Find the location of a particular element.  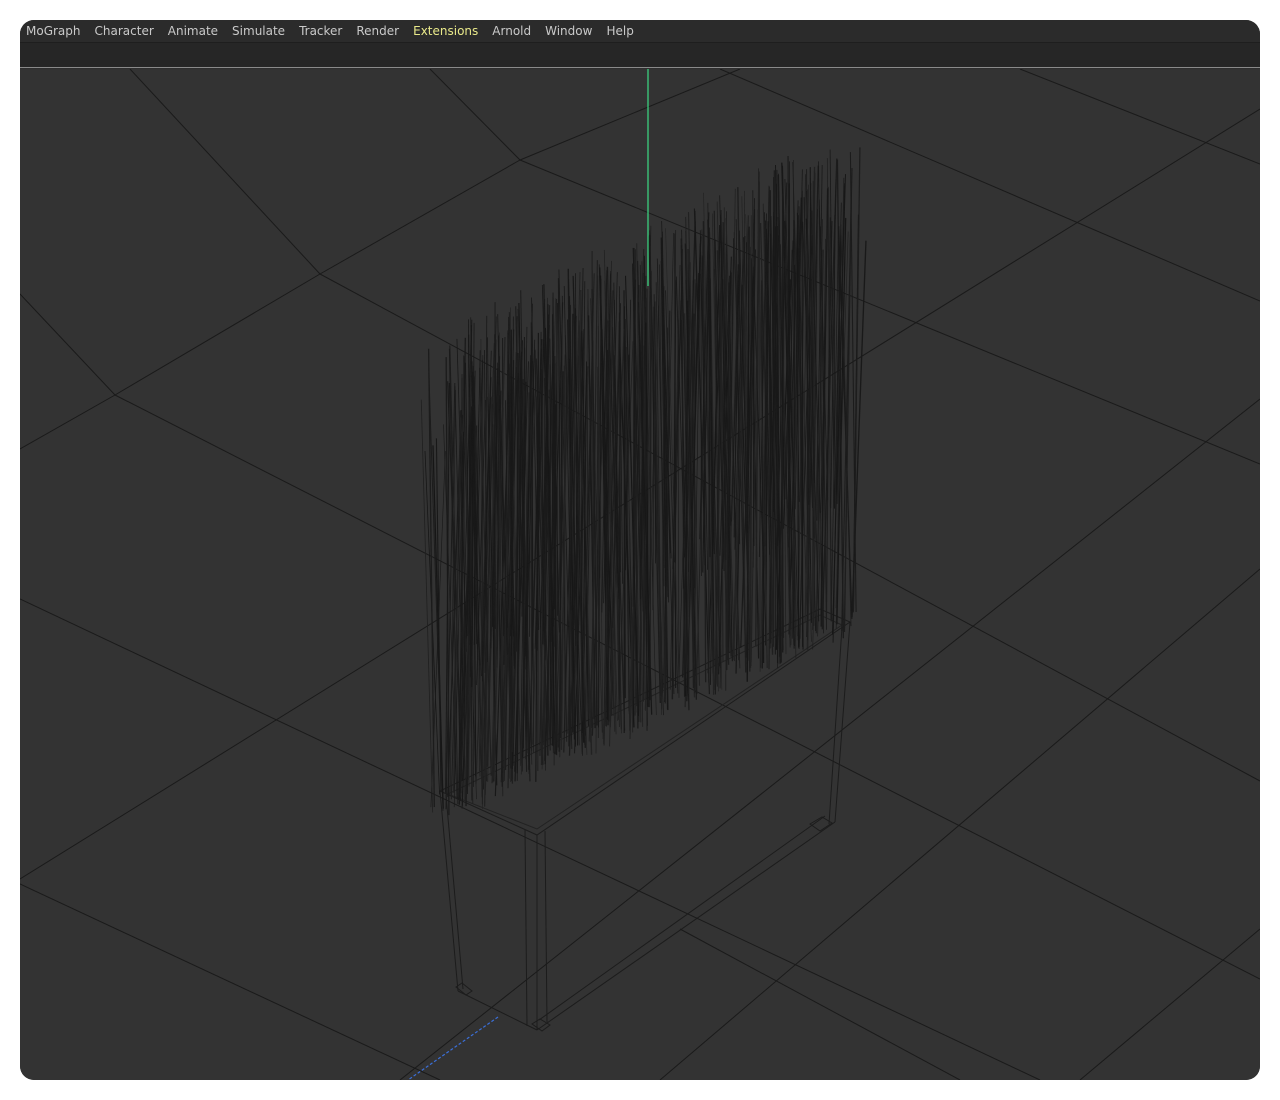

menu-tracker: Tracker is located at coordinates (320, 31).